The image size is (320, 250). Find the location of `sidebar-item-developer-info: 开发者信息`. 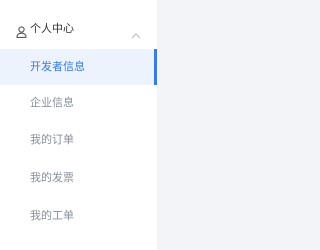

sidebar-item-developer-info: 开发者信息 is located at coordinates (78, 67).